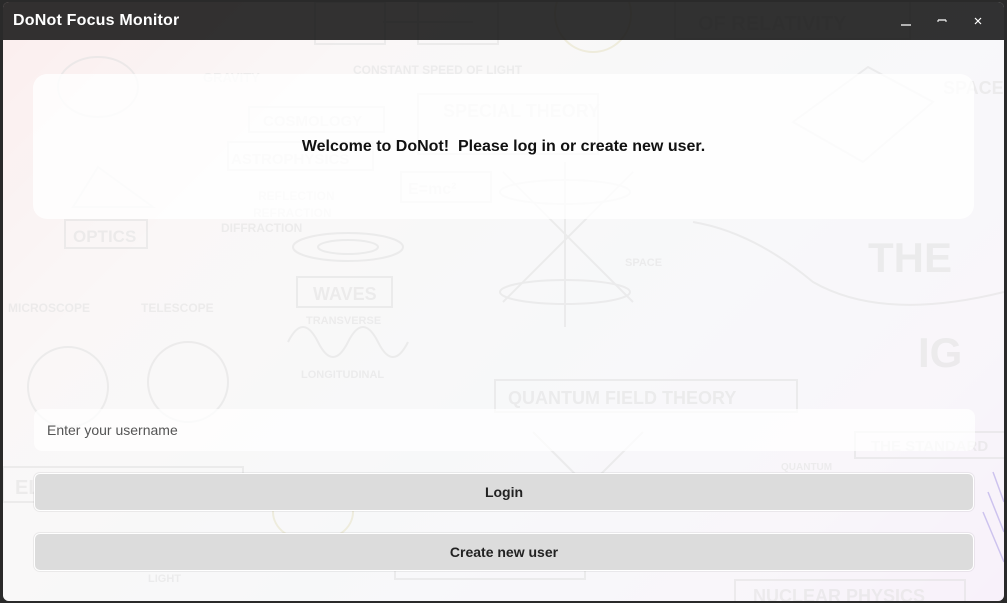  Describe the element at coordinates (504, 430) in the screenshot. I see `username-input` at that location.